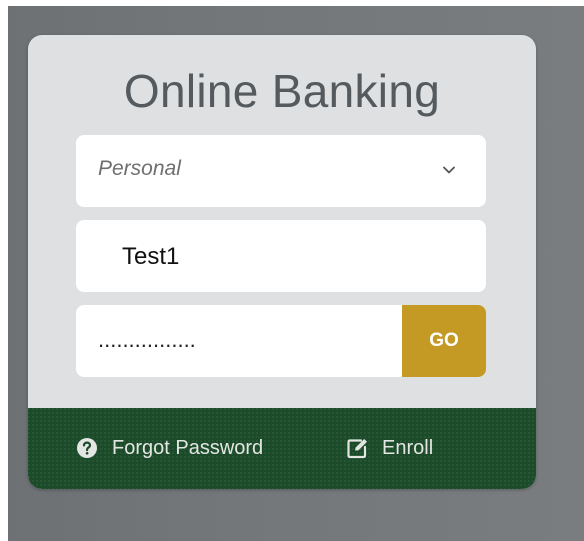 This screenshot has width=584, height=541. I want to click on chevron-down-icon, so click(449, 170).